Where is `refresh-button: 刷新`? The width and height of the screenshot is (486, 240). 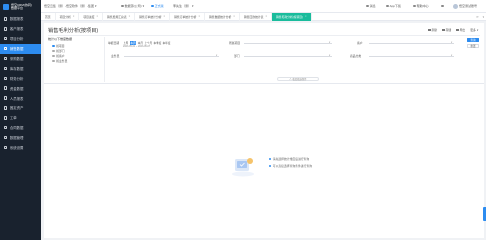 refresh-button: 刷新 is located at coordinates (432, 30).